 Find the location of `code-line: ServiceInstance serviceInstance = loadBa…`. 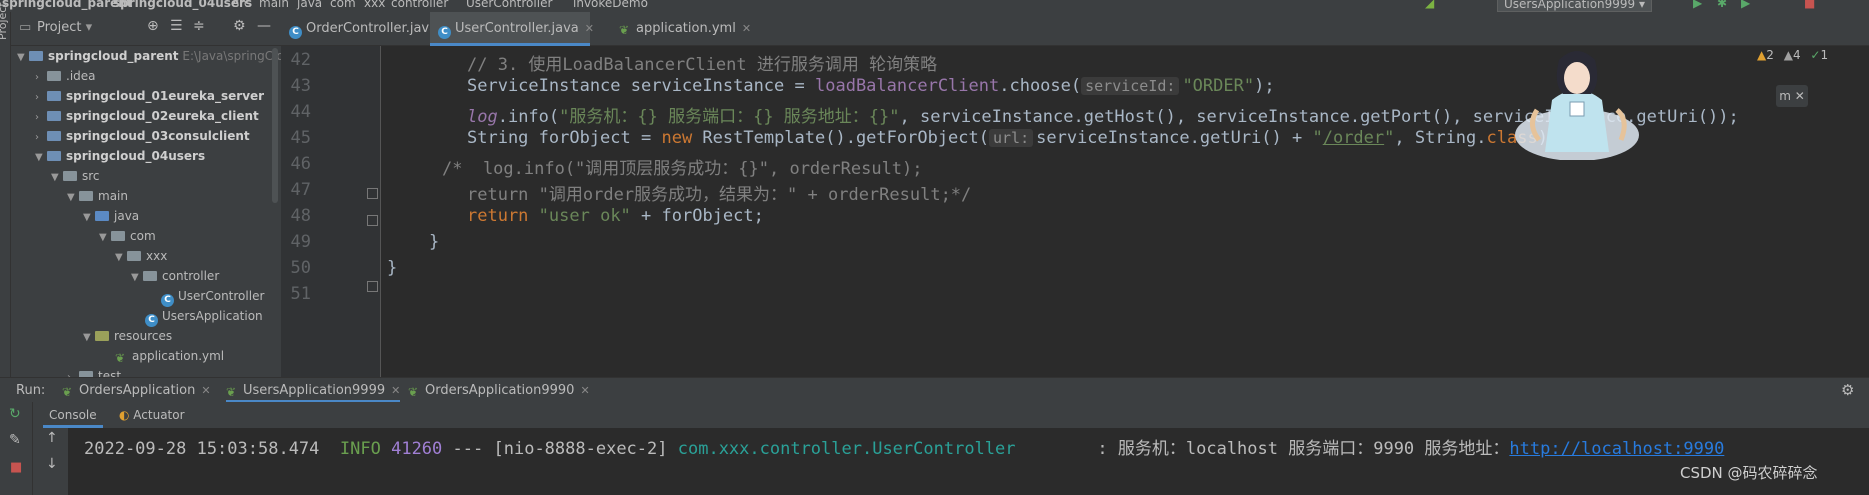

code-line: ServiceInstance serviceInstance = loadBa… is located at coordinates (871, 86).